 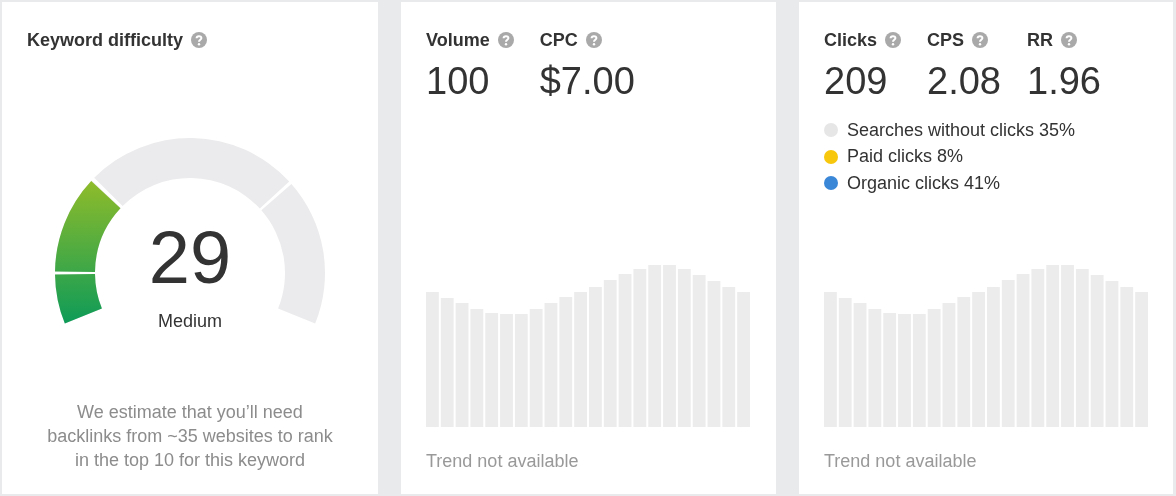 What do you see at coordinates (190, 436) in the screenshot?
I see `difficulty-description: We estimate that you’ll need backlinks from ~35 websites to rank in the top 10 for this keyword` at bounding box center [190, 436].